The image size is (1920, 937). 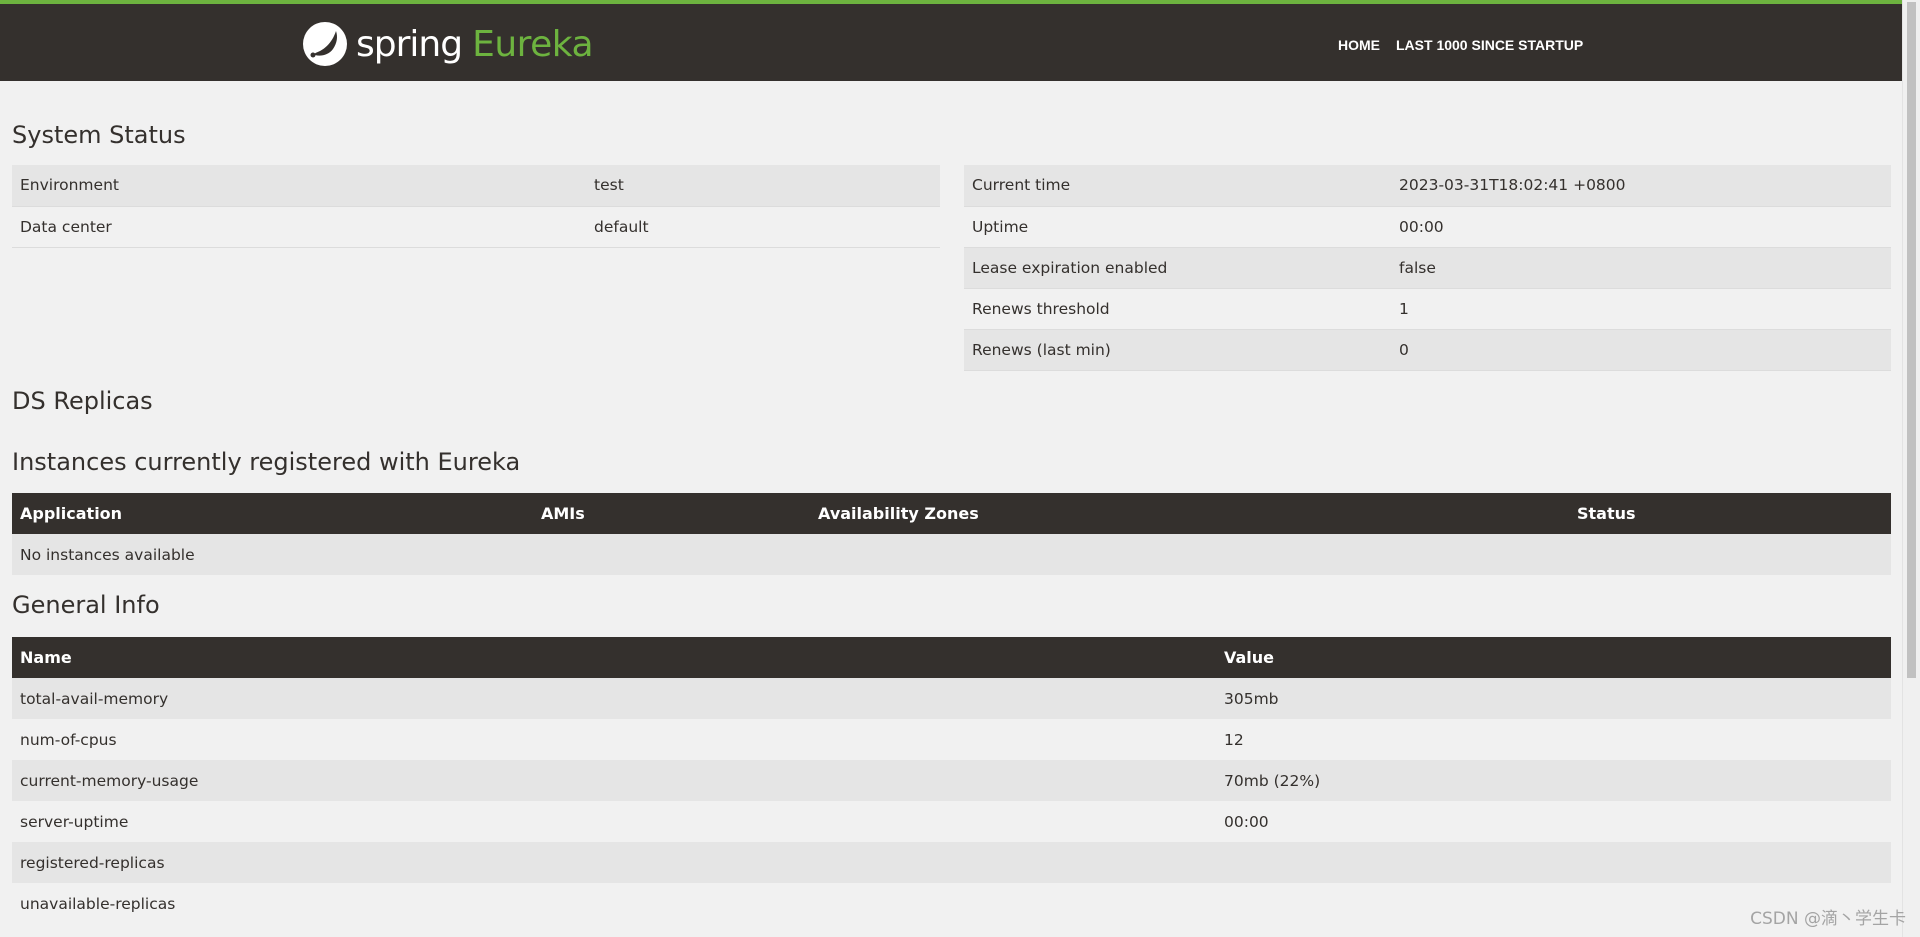 I want to click on column-header-status: Status, so click(x=1730, y=513).